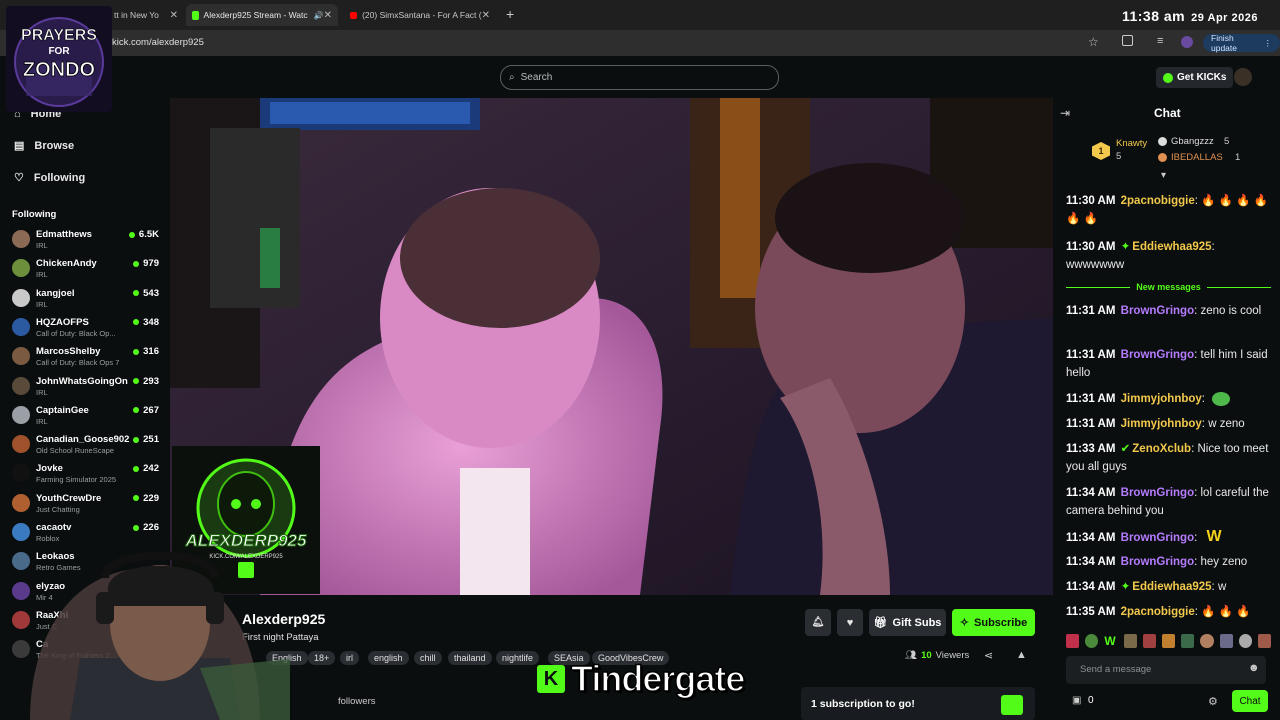 Image resolution: width=1280 pixels, height=720 pixels. I want to click on chat-text: w zeno, so click(1226, 424).